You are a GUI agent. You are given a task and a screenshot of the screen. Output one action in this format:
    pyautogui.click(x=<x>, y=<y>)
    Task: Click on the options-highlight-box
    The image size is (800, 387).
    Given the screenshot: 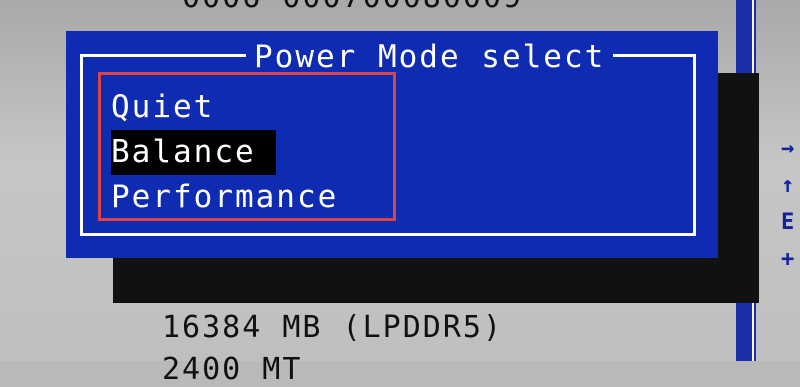 What is the action you would take?
    pyautogui.click(x=247, y=146)
    